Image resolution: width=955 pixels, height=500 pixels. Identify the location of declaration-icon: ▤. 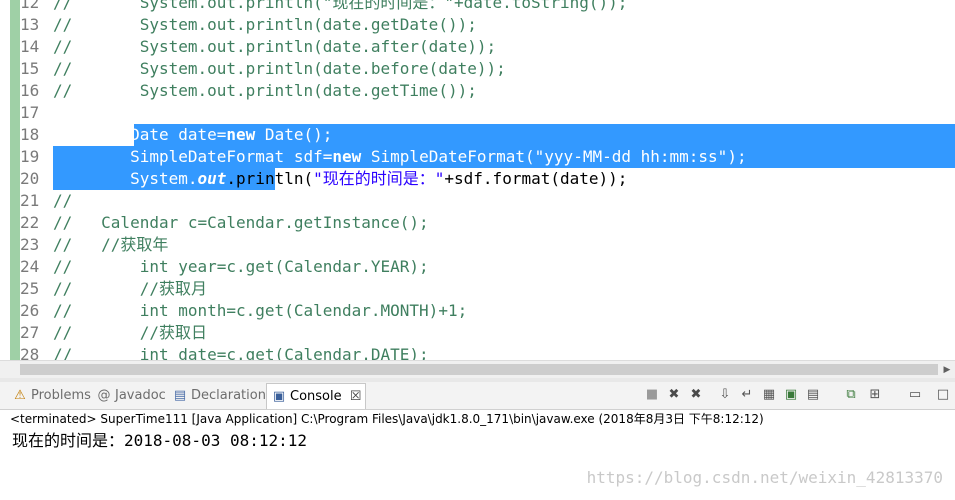
(180, 395).